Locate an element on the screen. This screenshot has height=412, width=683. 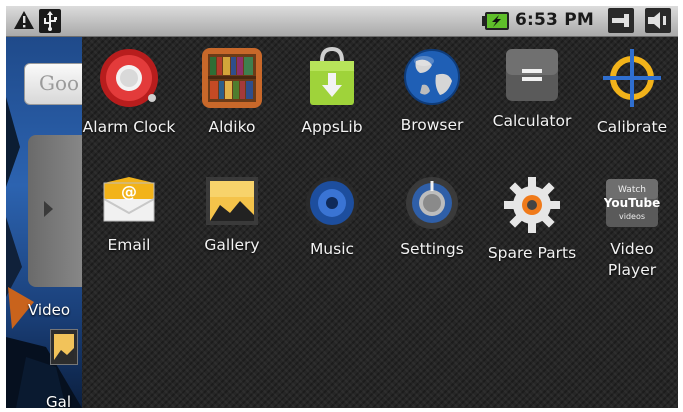
home-shortcut-video-label: Video is located at coordinates (49, 310).